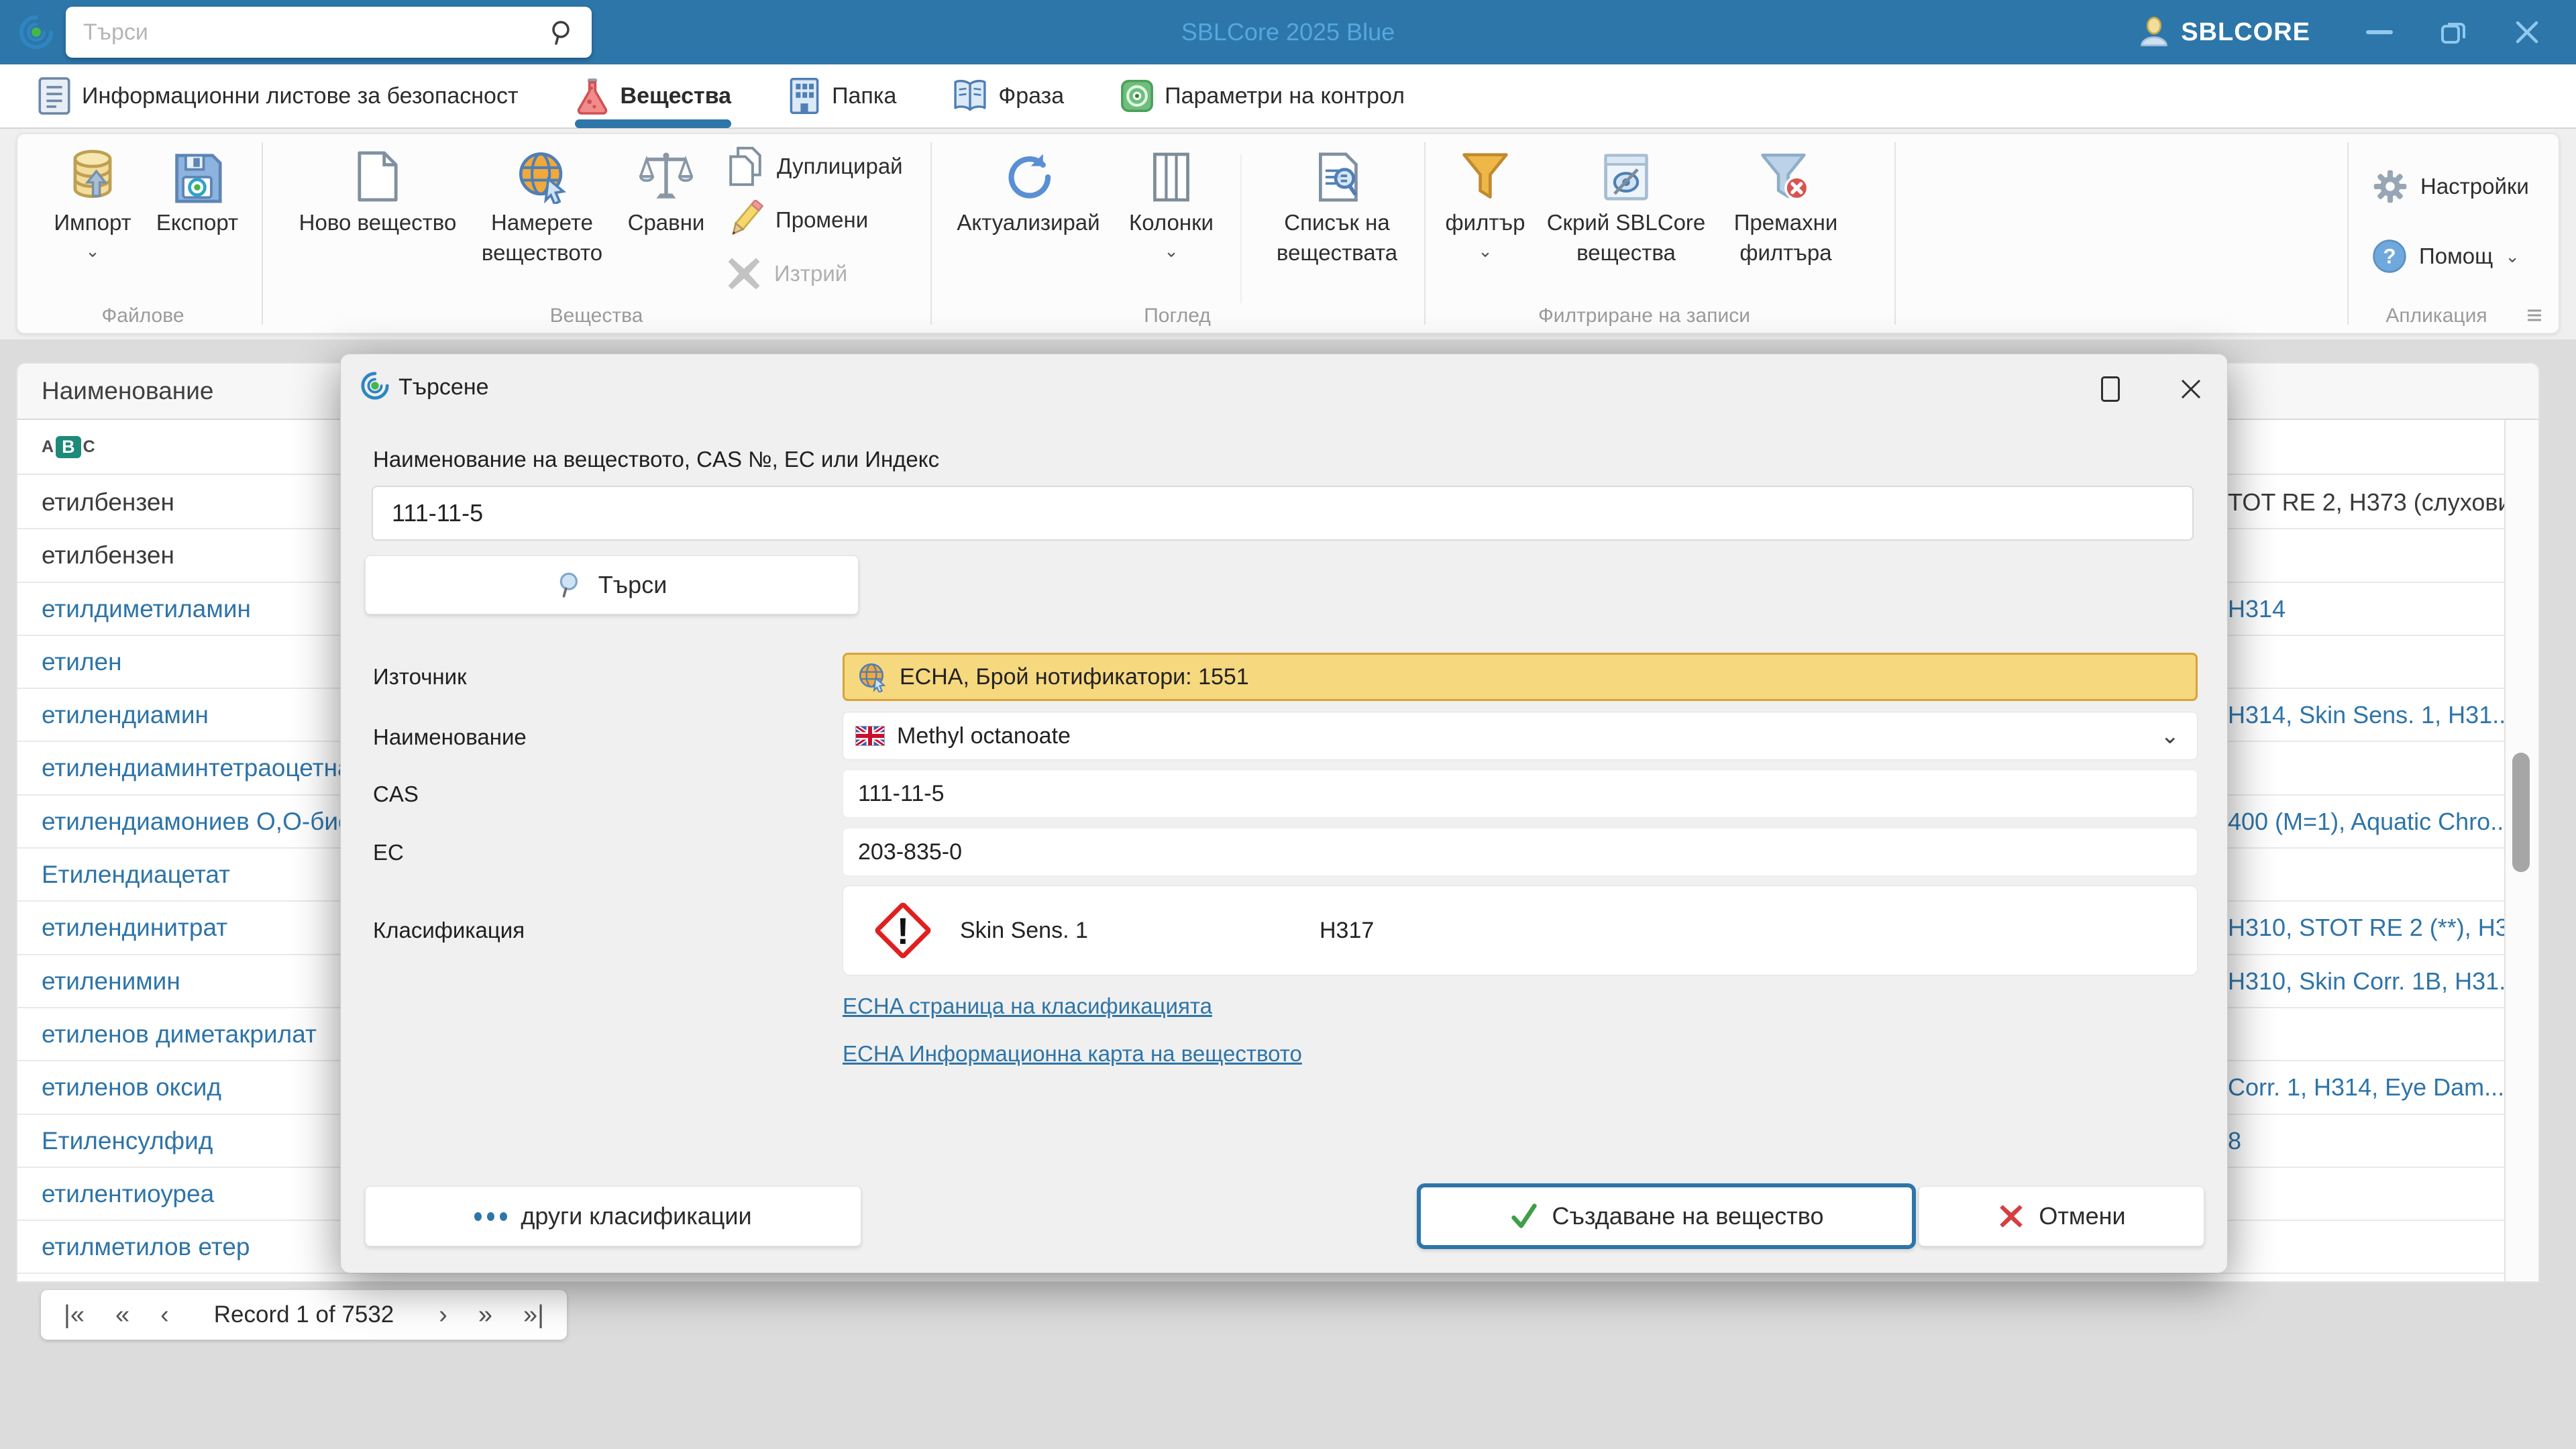  I want to click on classification-cell: 8, so click(2366, 1141).